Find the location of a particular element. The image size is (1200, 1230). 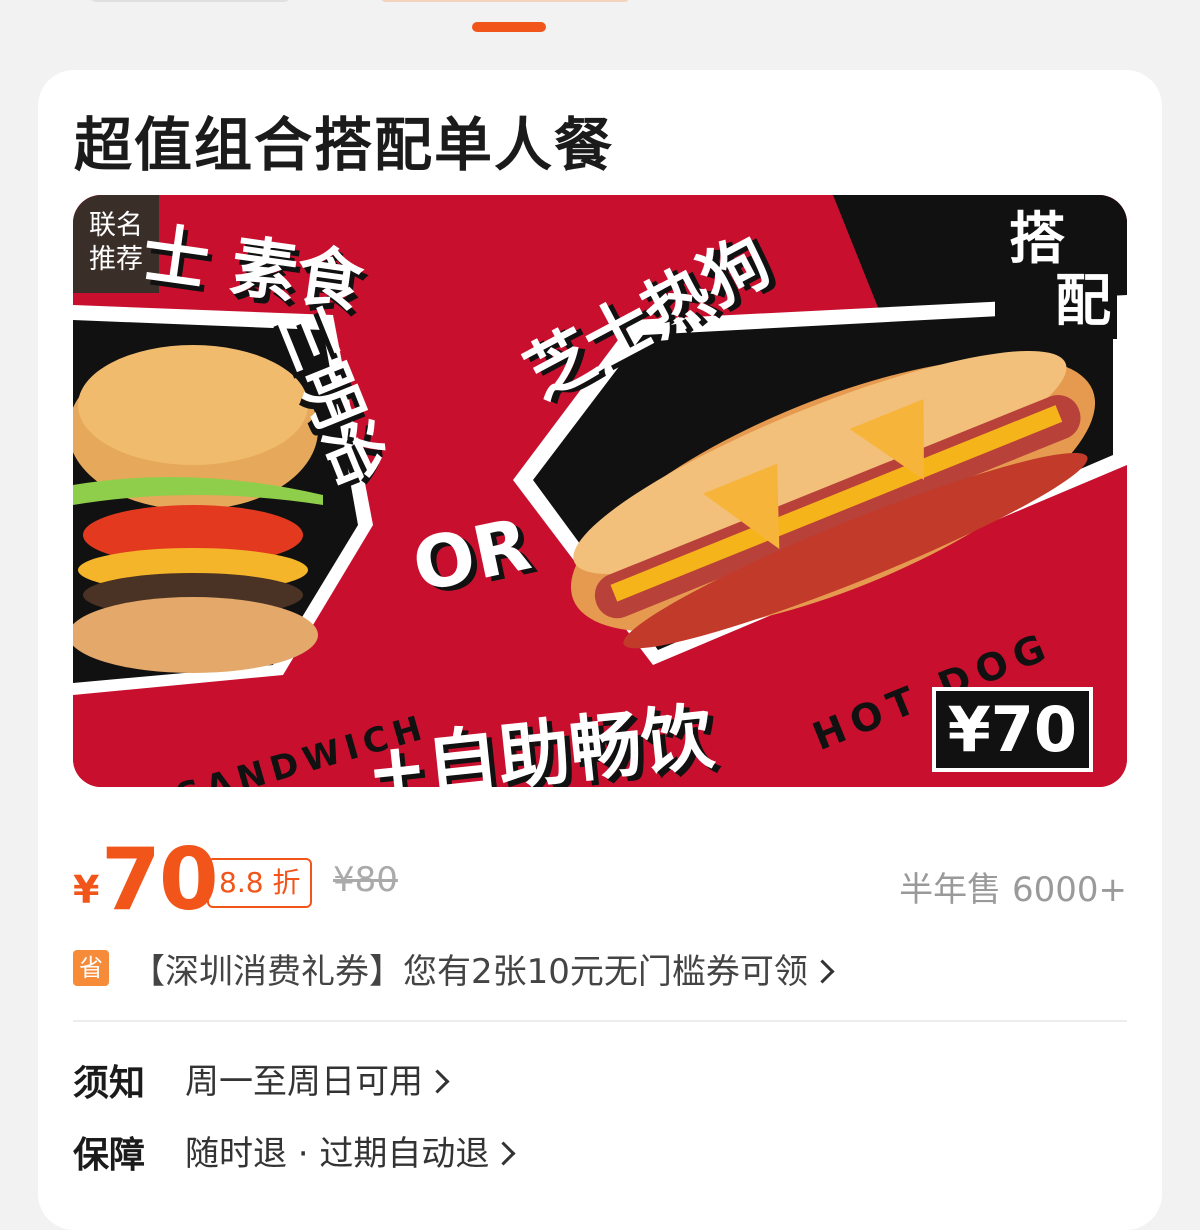

tab-item-active-cutoff is located at coordinates (505, 1).